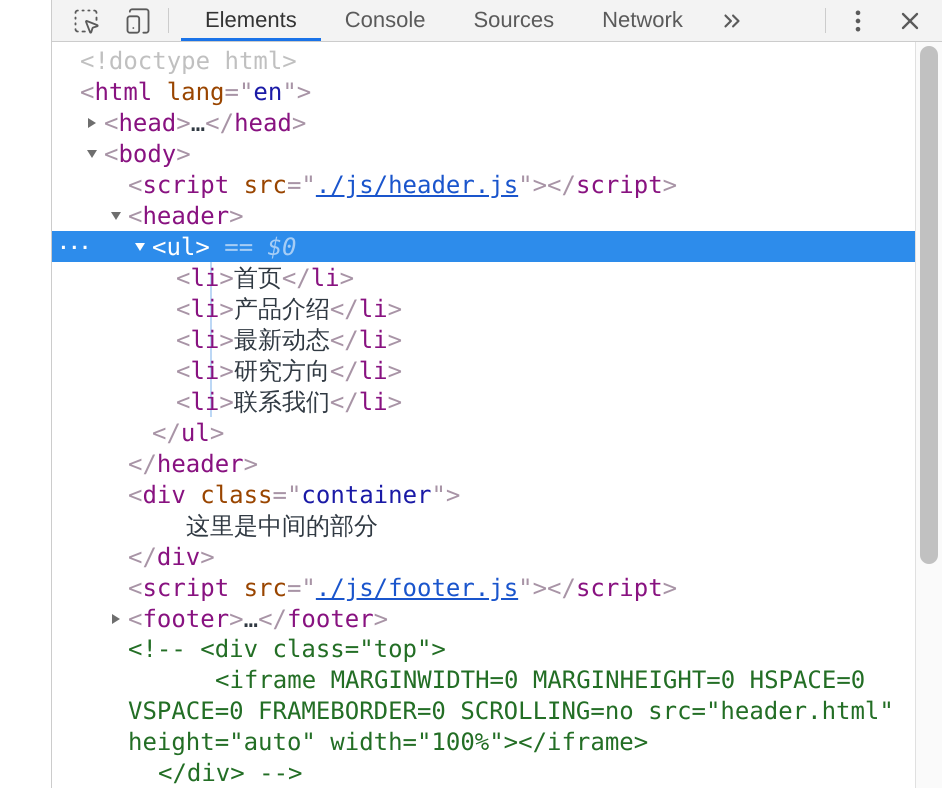 This screenshot has height=788, width=942. What do you see at coordinates (513, 20) in the screenshot?
I see `panel-tab: Sources` at bounding box center [513, 20].